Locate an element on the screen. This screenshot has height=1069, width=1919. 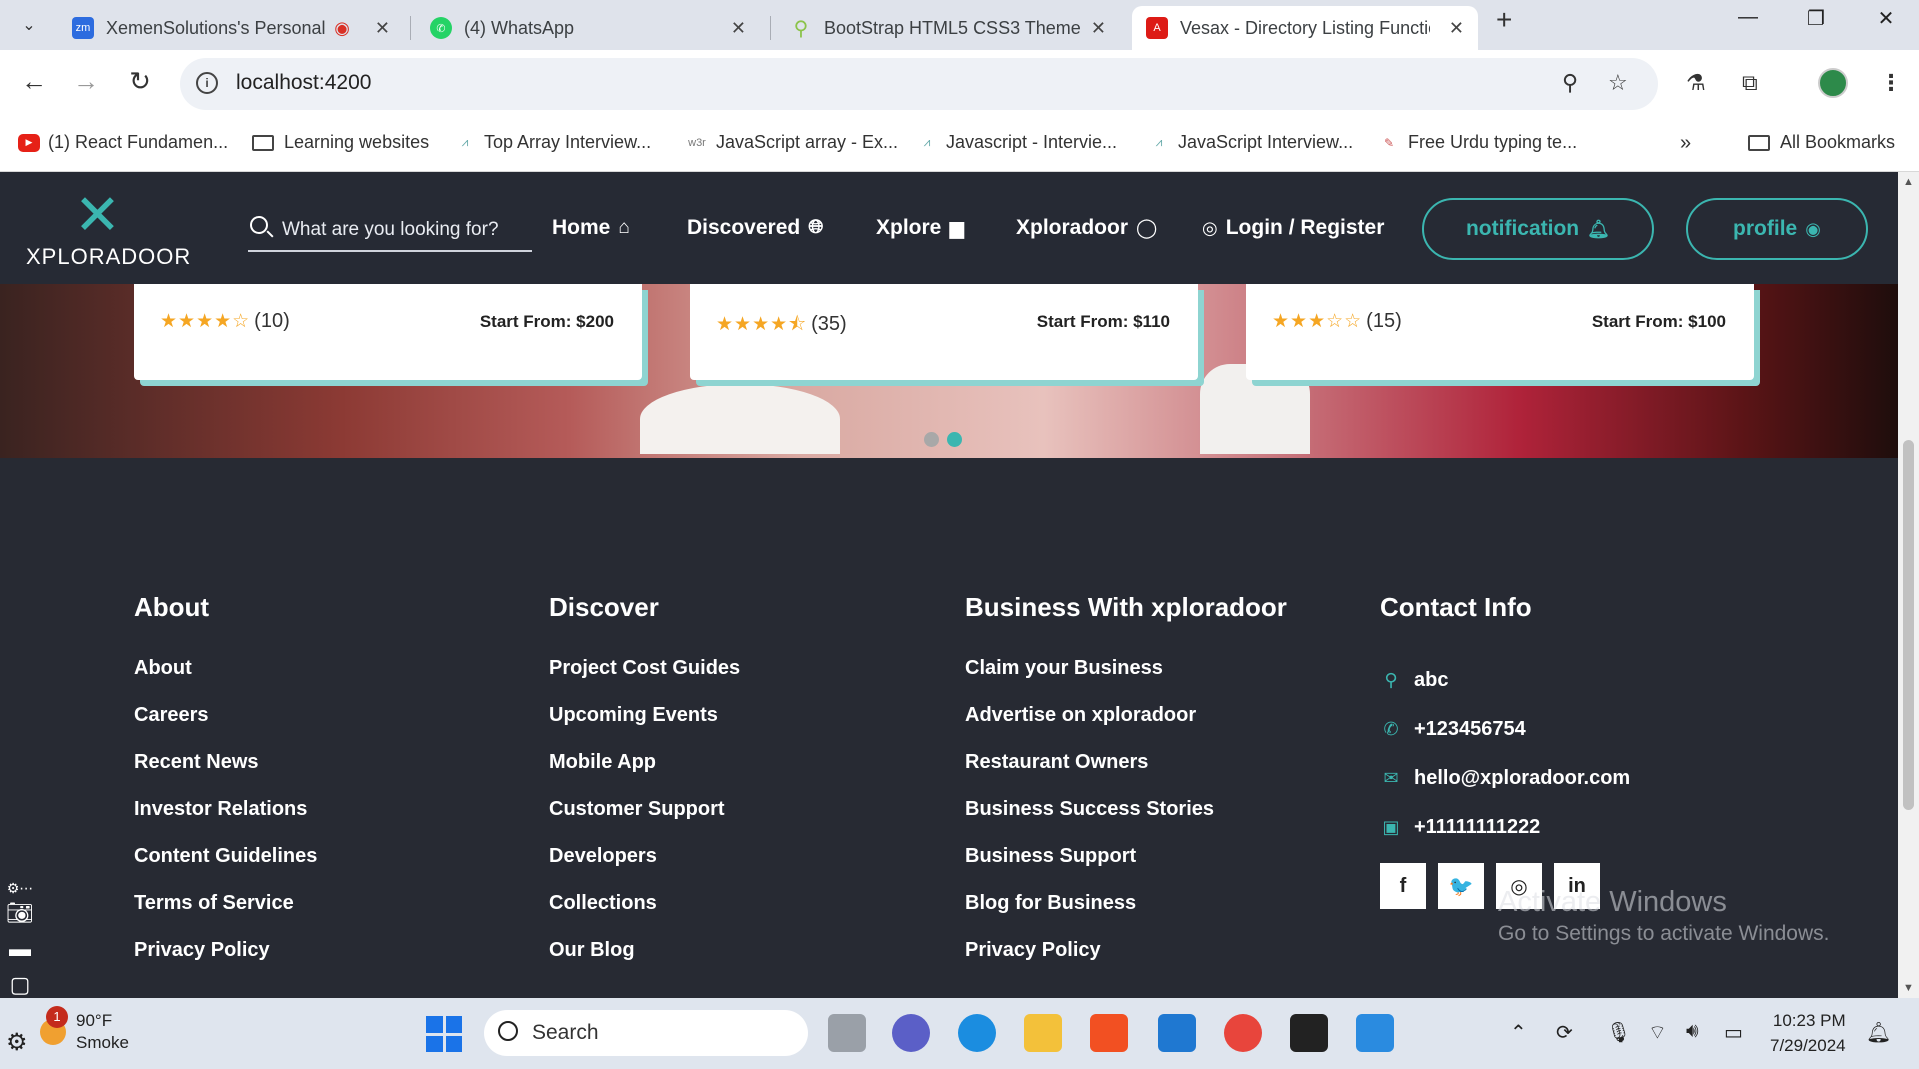
new-tab-icon: + is located at coordinates (1504, 20).